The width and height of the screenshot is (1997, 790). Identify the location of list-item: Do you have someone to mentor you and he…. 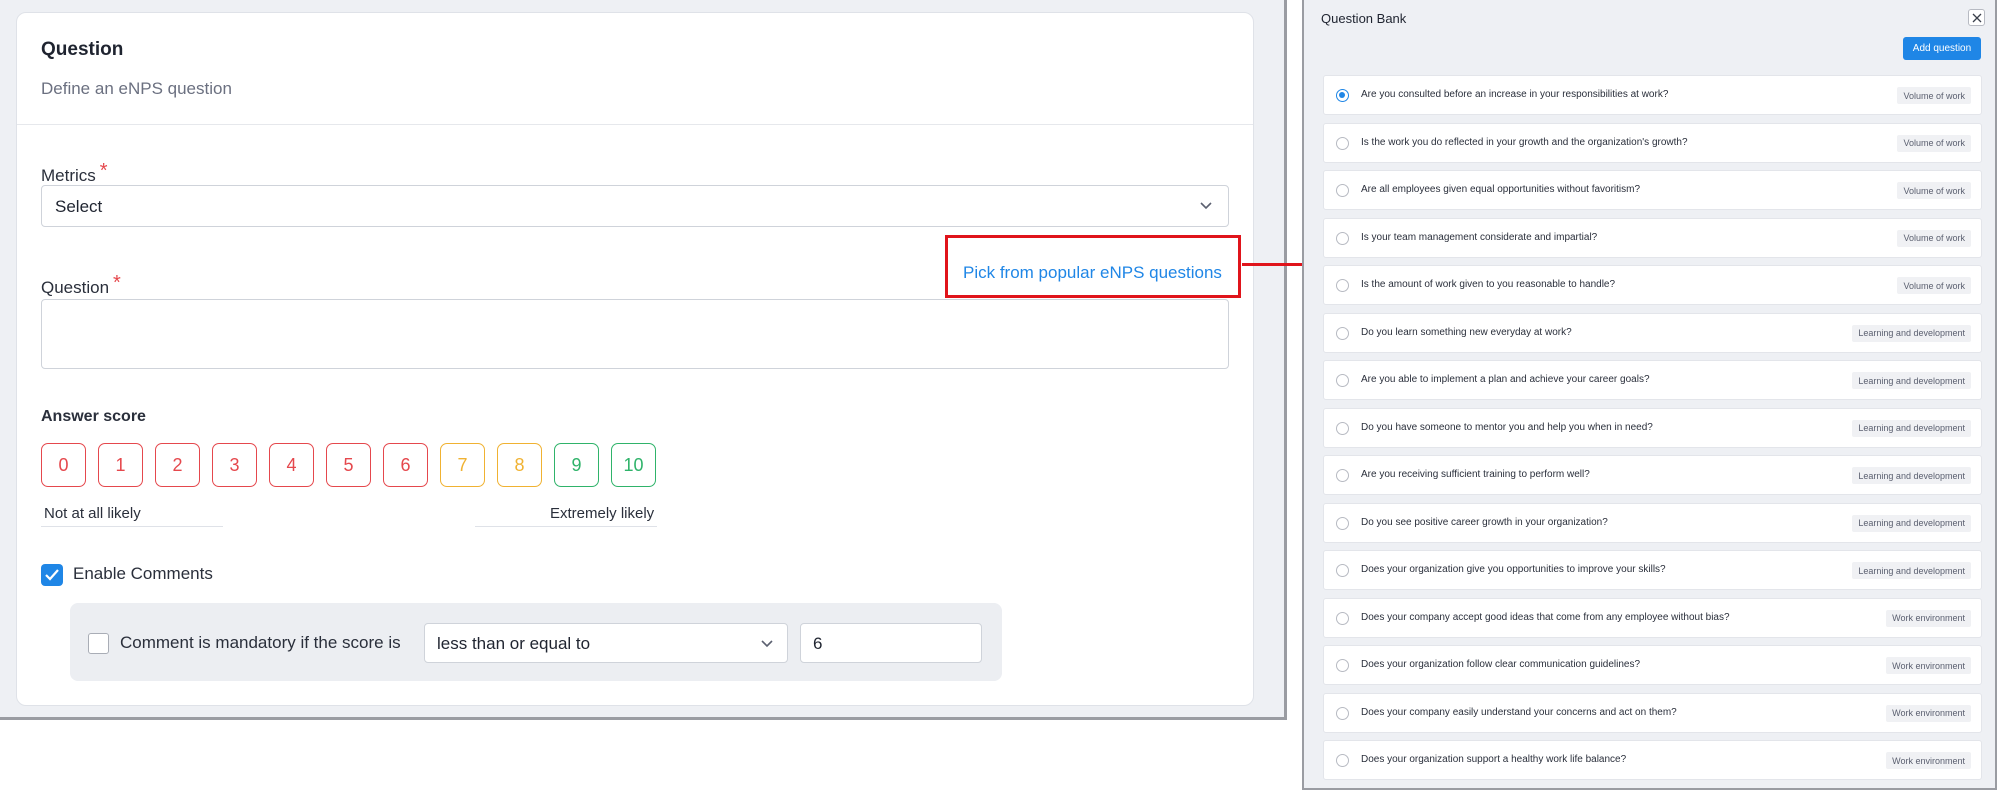
(1652, 427).